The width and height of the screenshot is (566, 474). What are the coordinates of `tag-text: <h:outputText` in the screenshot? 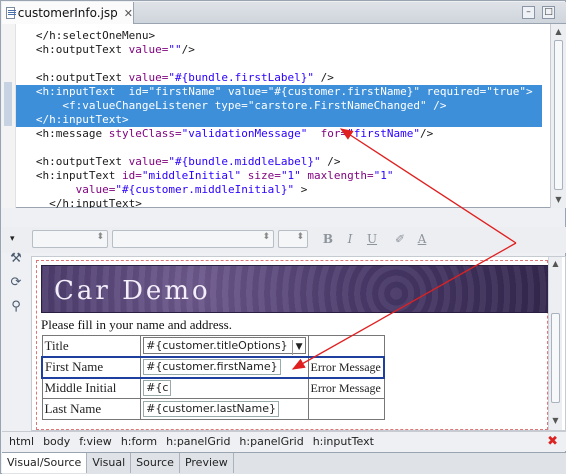 It's located at (82, 161).